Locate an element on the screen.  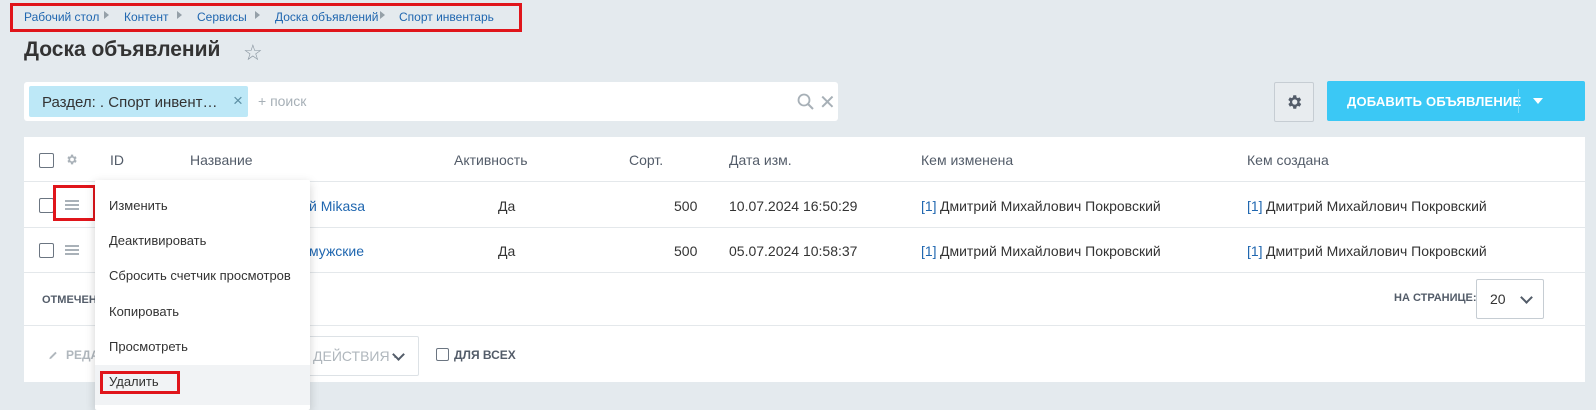
breadcrumb-item-content: Контент is located at coordinates (146, 17).